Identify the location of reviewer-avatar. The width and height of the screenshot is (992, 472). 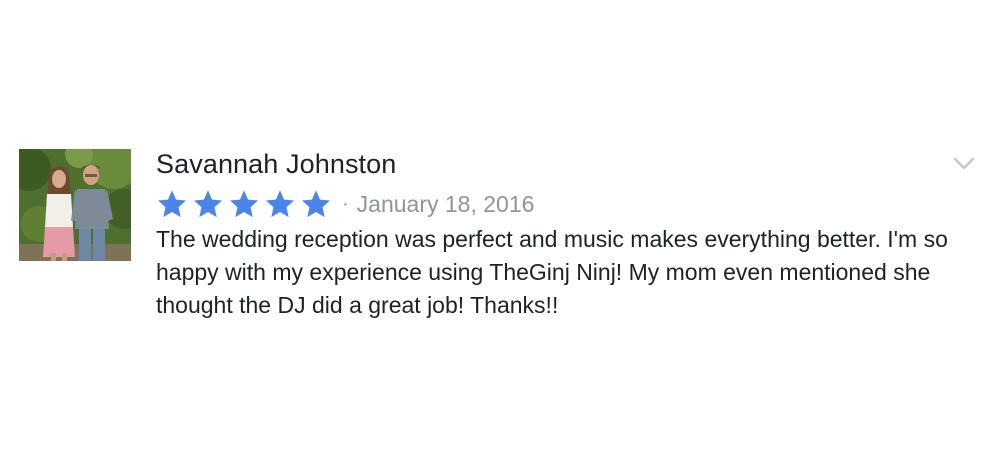
(75, 205).